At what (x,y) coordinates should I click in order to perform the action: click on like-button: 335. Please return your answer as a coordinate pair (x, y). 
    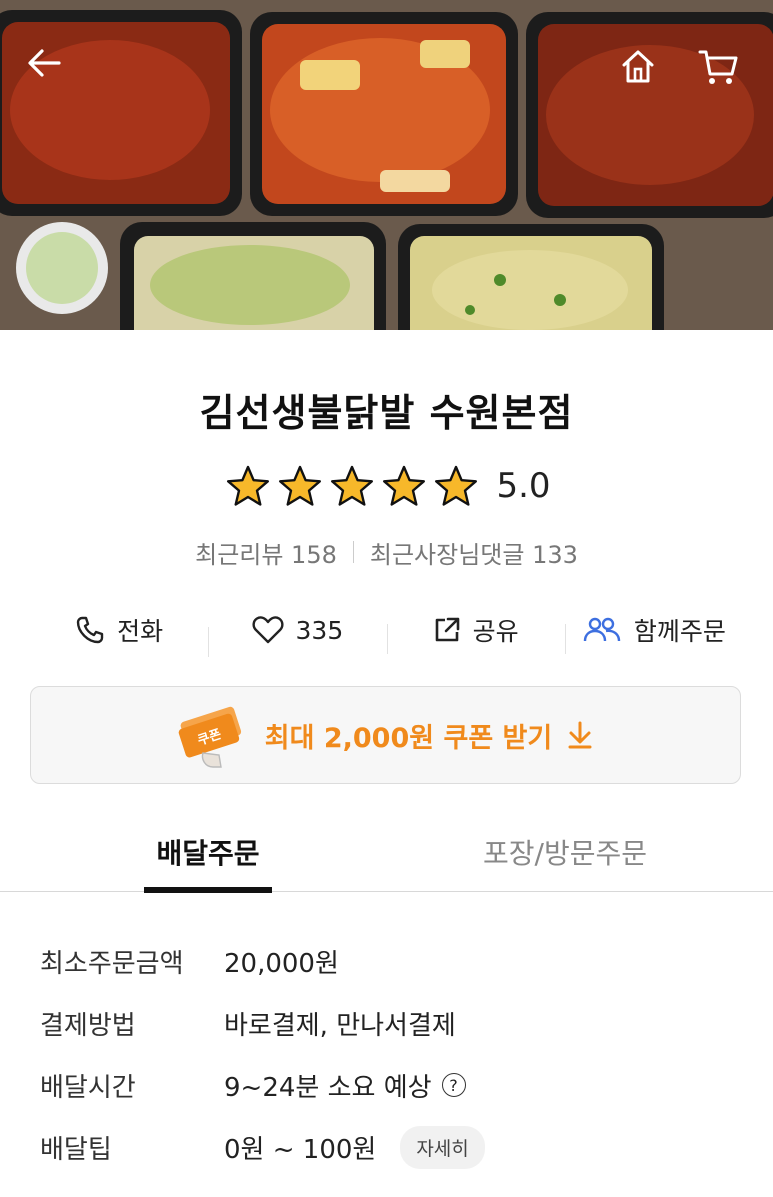
    Looking at the image, I should click on (297, 636).